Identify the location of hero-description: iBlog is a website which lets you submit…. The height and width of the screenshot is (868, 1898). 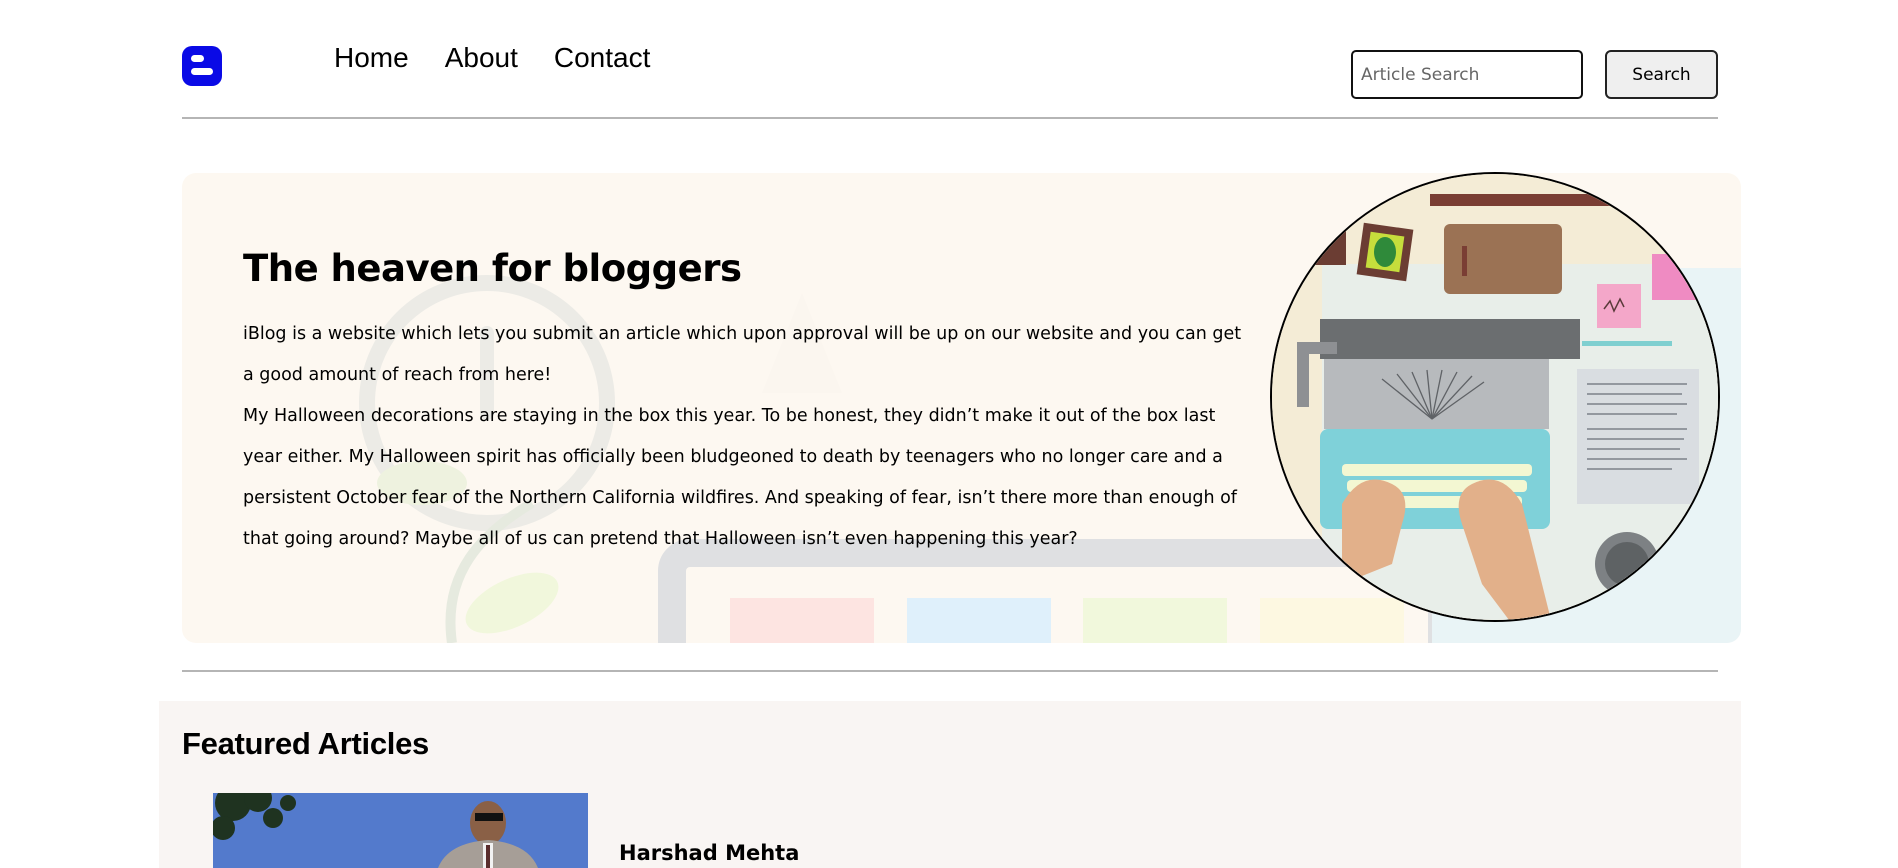
(743, 437).